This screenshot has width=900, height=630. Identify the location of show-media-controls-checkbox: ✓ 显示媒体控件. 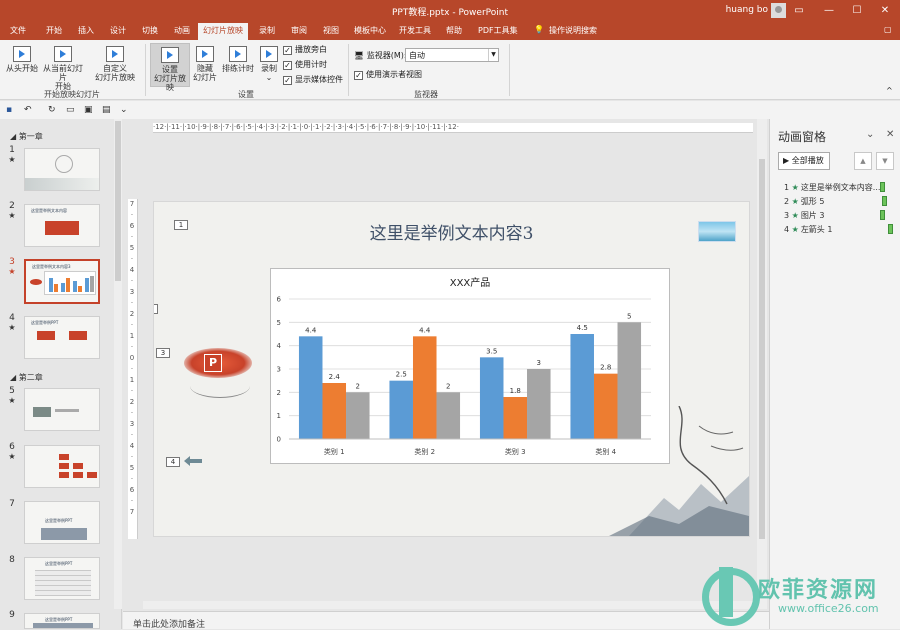
(313, 79).